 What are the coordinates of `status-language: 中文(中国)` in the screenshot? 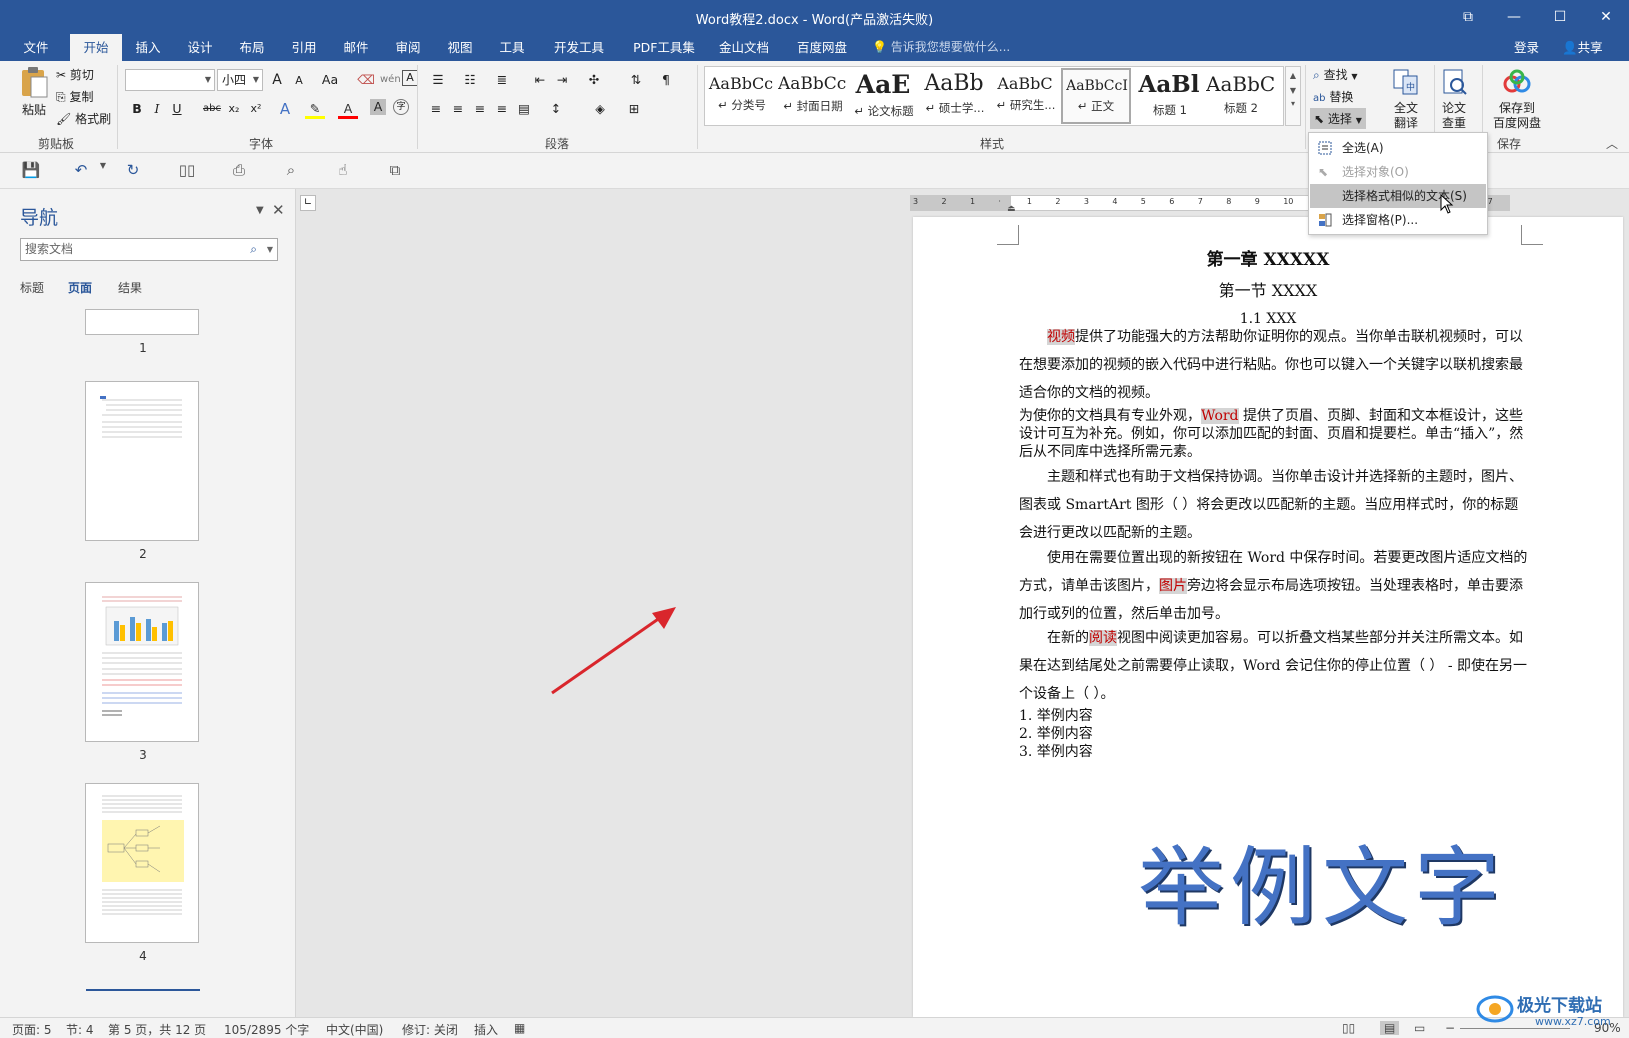 It's located at (354, 1029).